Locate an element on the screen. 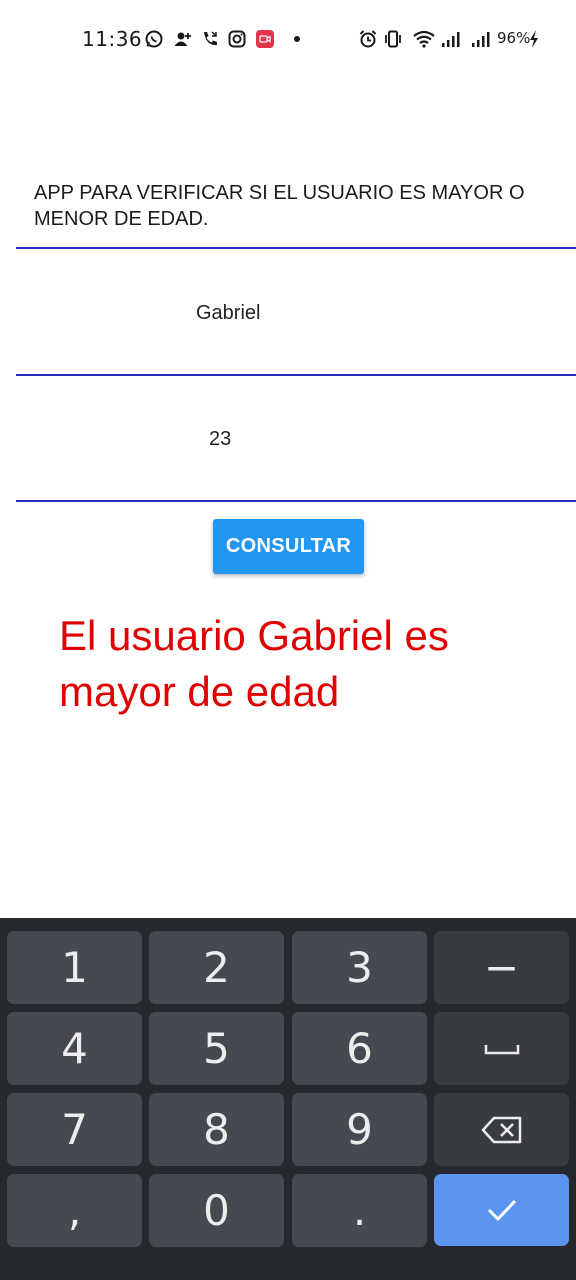 This screenshot has height=1280, width=576. key-space is located at coordinates (501, 1048).